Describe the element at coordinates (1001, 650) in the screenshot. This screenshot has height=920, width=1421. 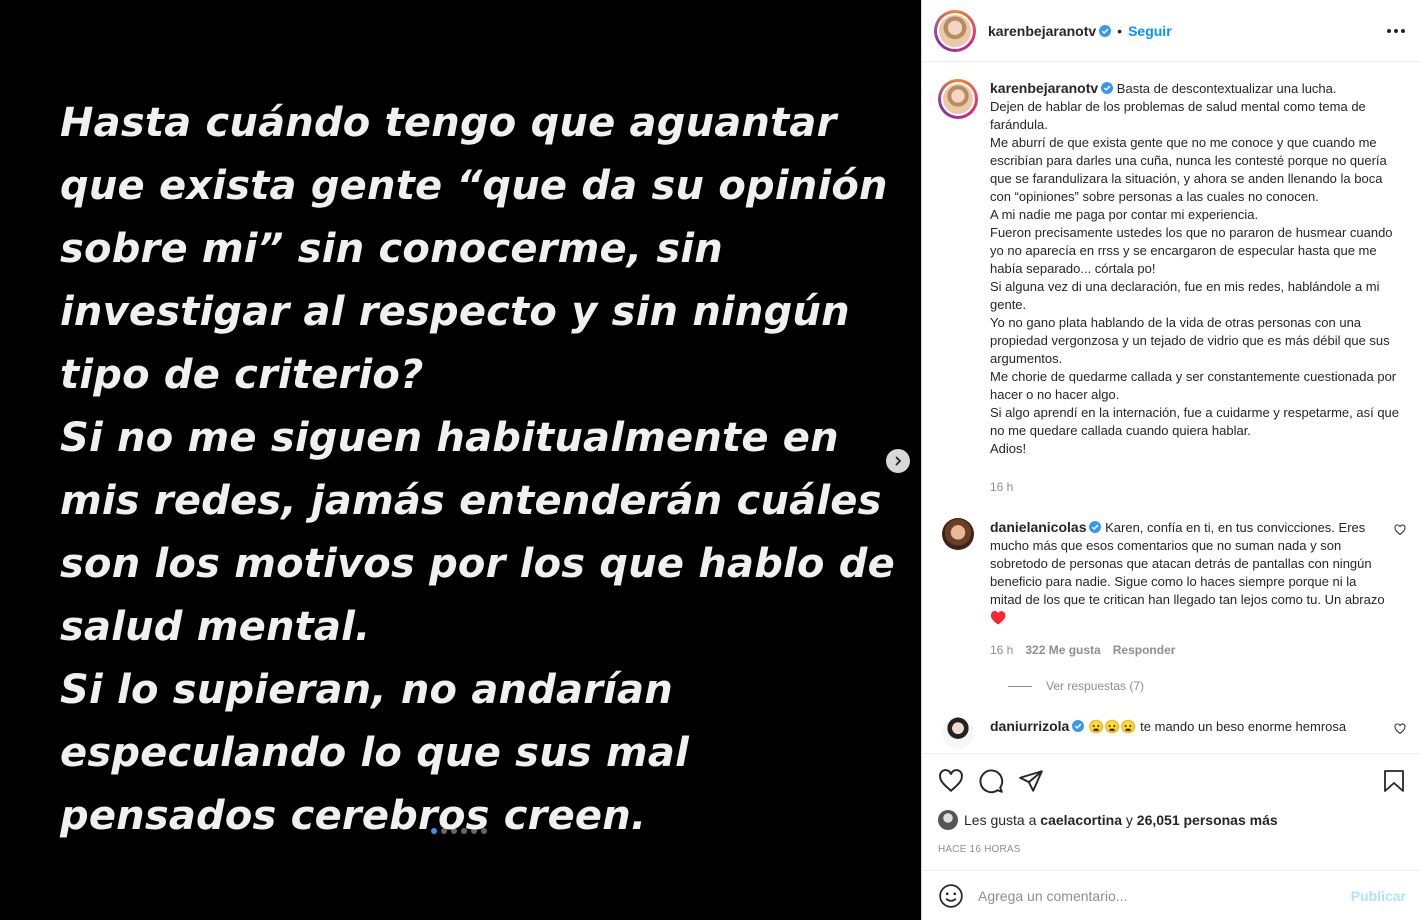
I see `comment-time: 16 h` at that location.